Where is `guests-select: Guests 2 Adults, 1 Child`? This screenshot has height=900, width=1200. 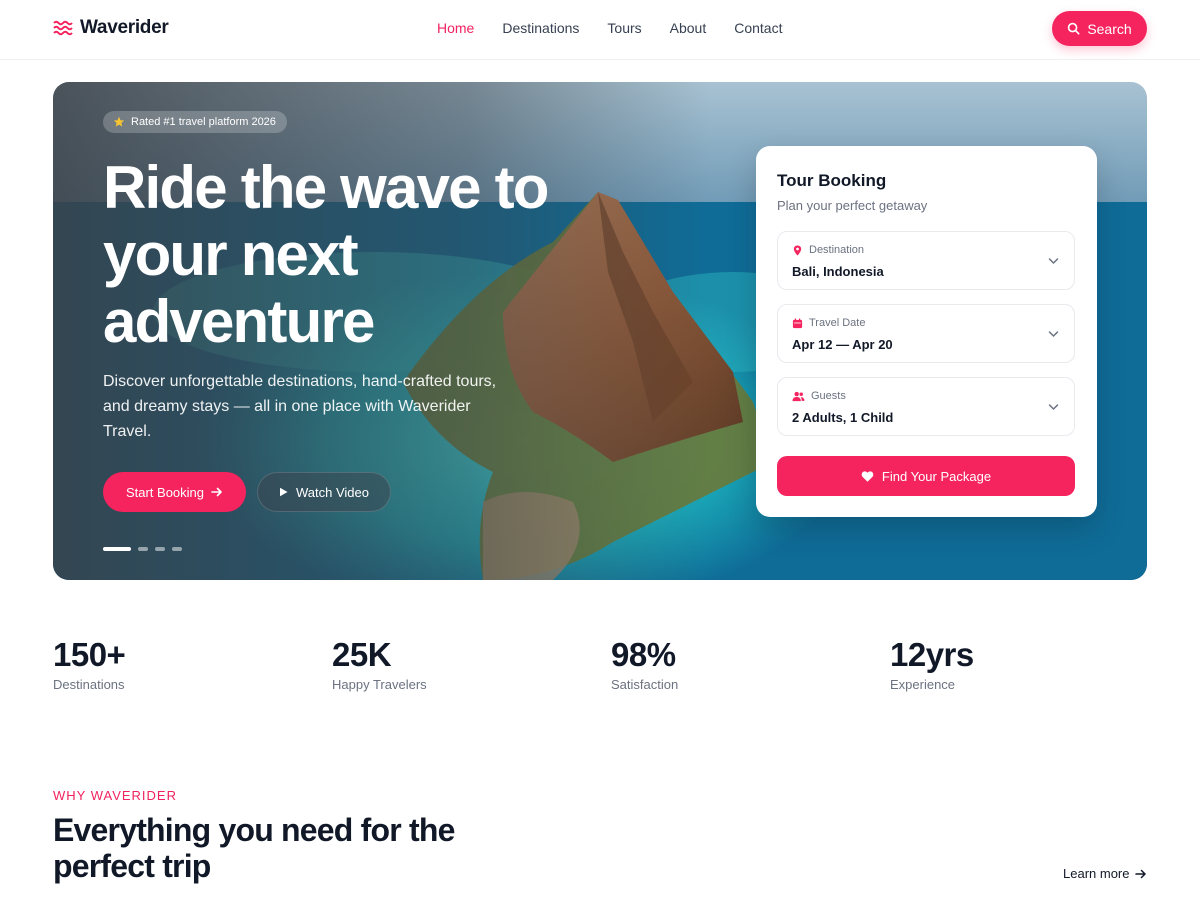 guests-select: Guests 2 Adults, 1 Child is located at coordinates (926, 406).